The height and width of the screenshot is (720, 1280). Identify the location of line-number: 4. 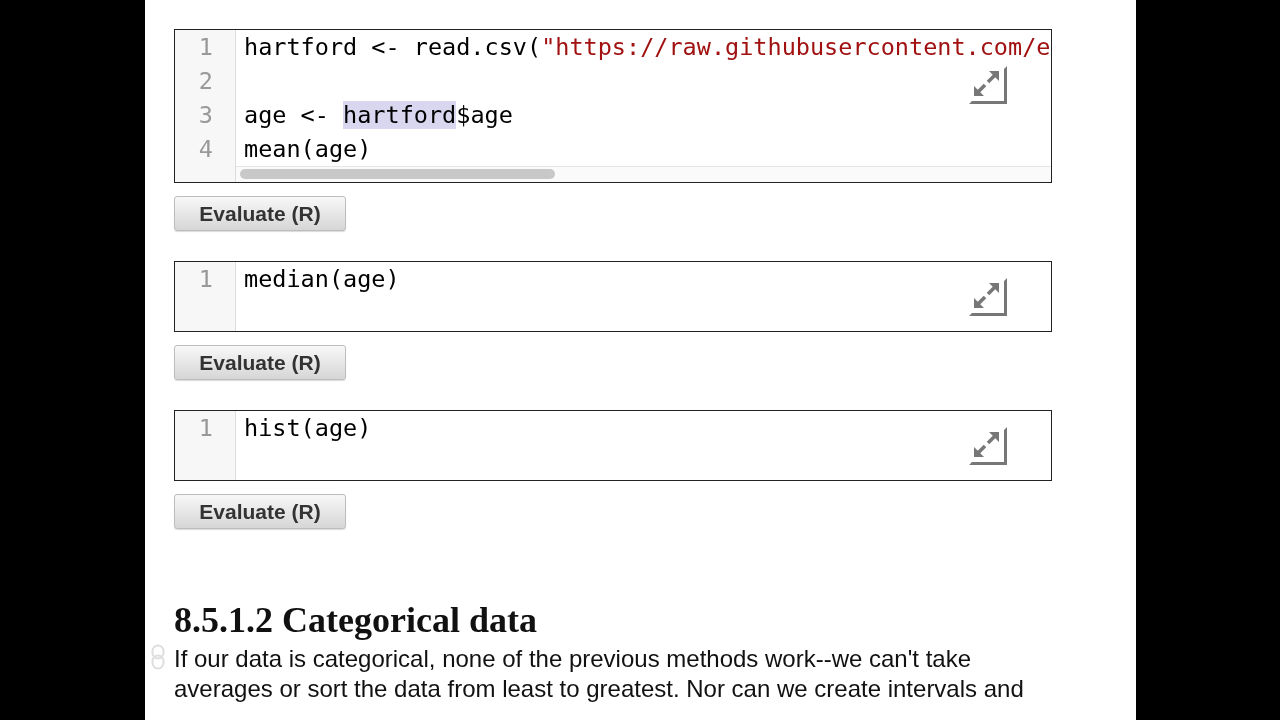
(205, 149).